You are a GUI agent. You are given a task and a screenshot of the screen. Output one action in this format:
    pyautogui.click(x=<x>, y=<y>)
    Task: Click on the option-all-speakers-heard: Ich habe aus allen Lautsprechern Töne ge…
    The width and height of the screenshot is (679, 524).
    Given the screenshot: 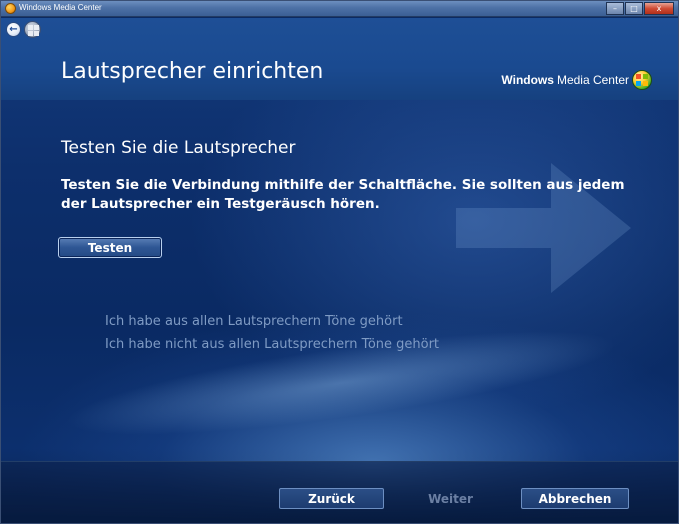 What is the action you would take?
    pyautogui.click(x=254, y=321)
    